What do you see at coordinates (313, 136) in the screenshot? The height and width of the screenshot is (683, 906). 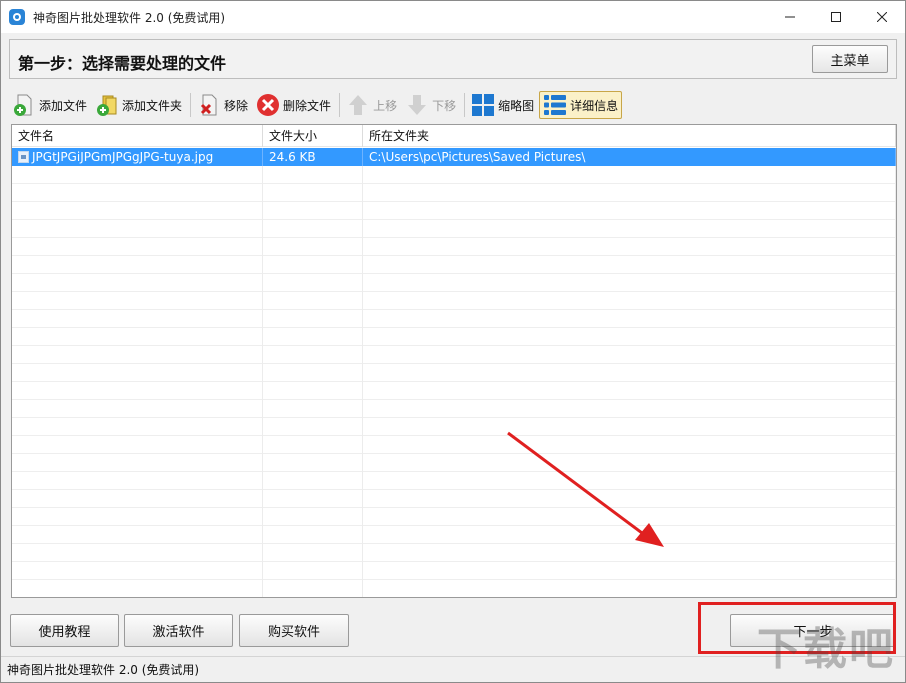 I see `column-header-filesize: 文件大小` at bounding box center [313, 136].